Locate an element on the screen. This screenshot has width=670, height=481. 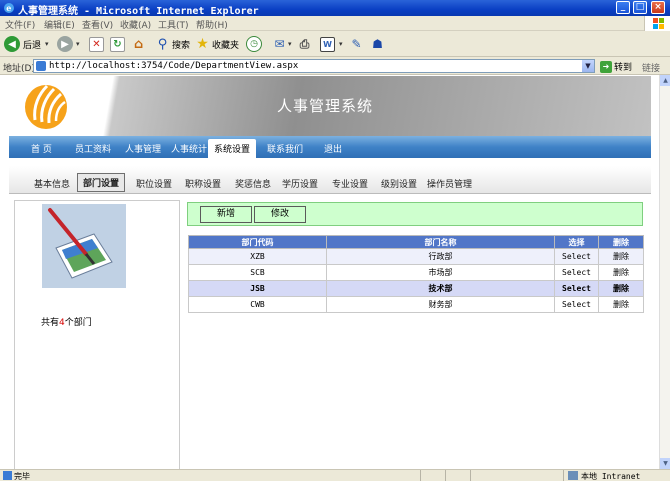
nav-hr-management: 人事管理 is located at coordinates (143, 148).